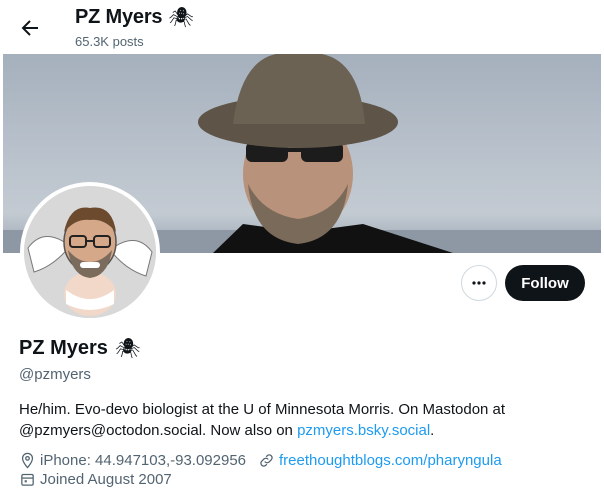  Describe the element at coordinates (106, 479) in the screenshot. I see `joined-text: Joined August 2007` at that location.